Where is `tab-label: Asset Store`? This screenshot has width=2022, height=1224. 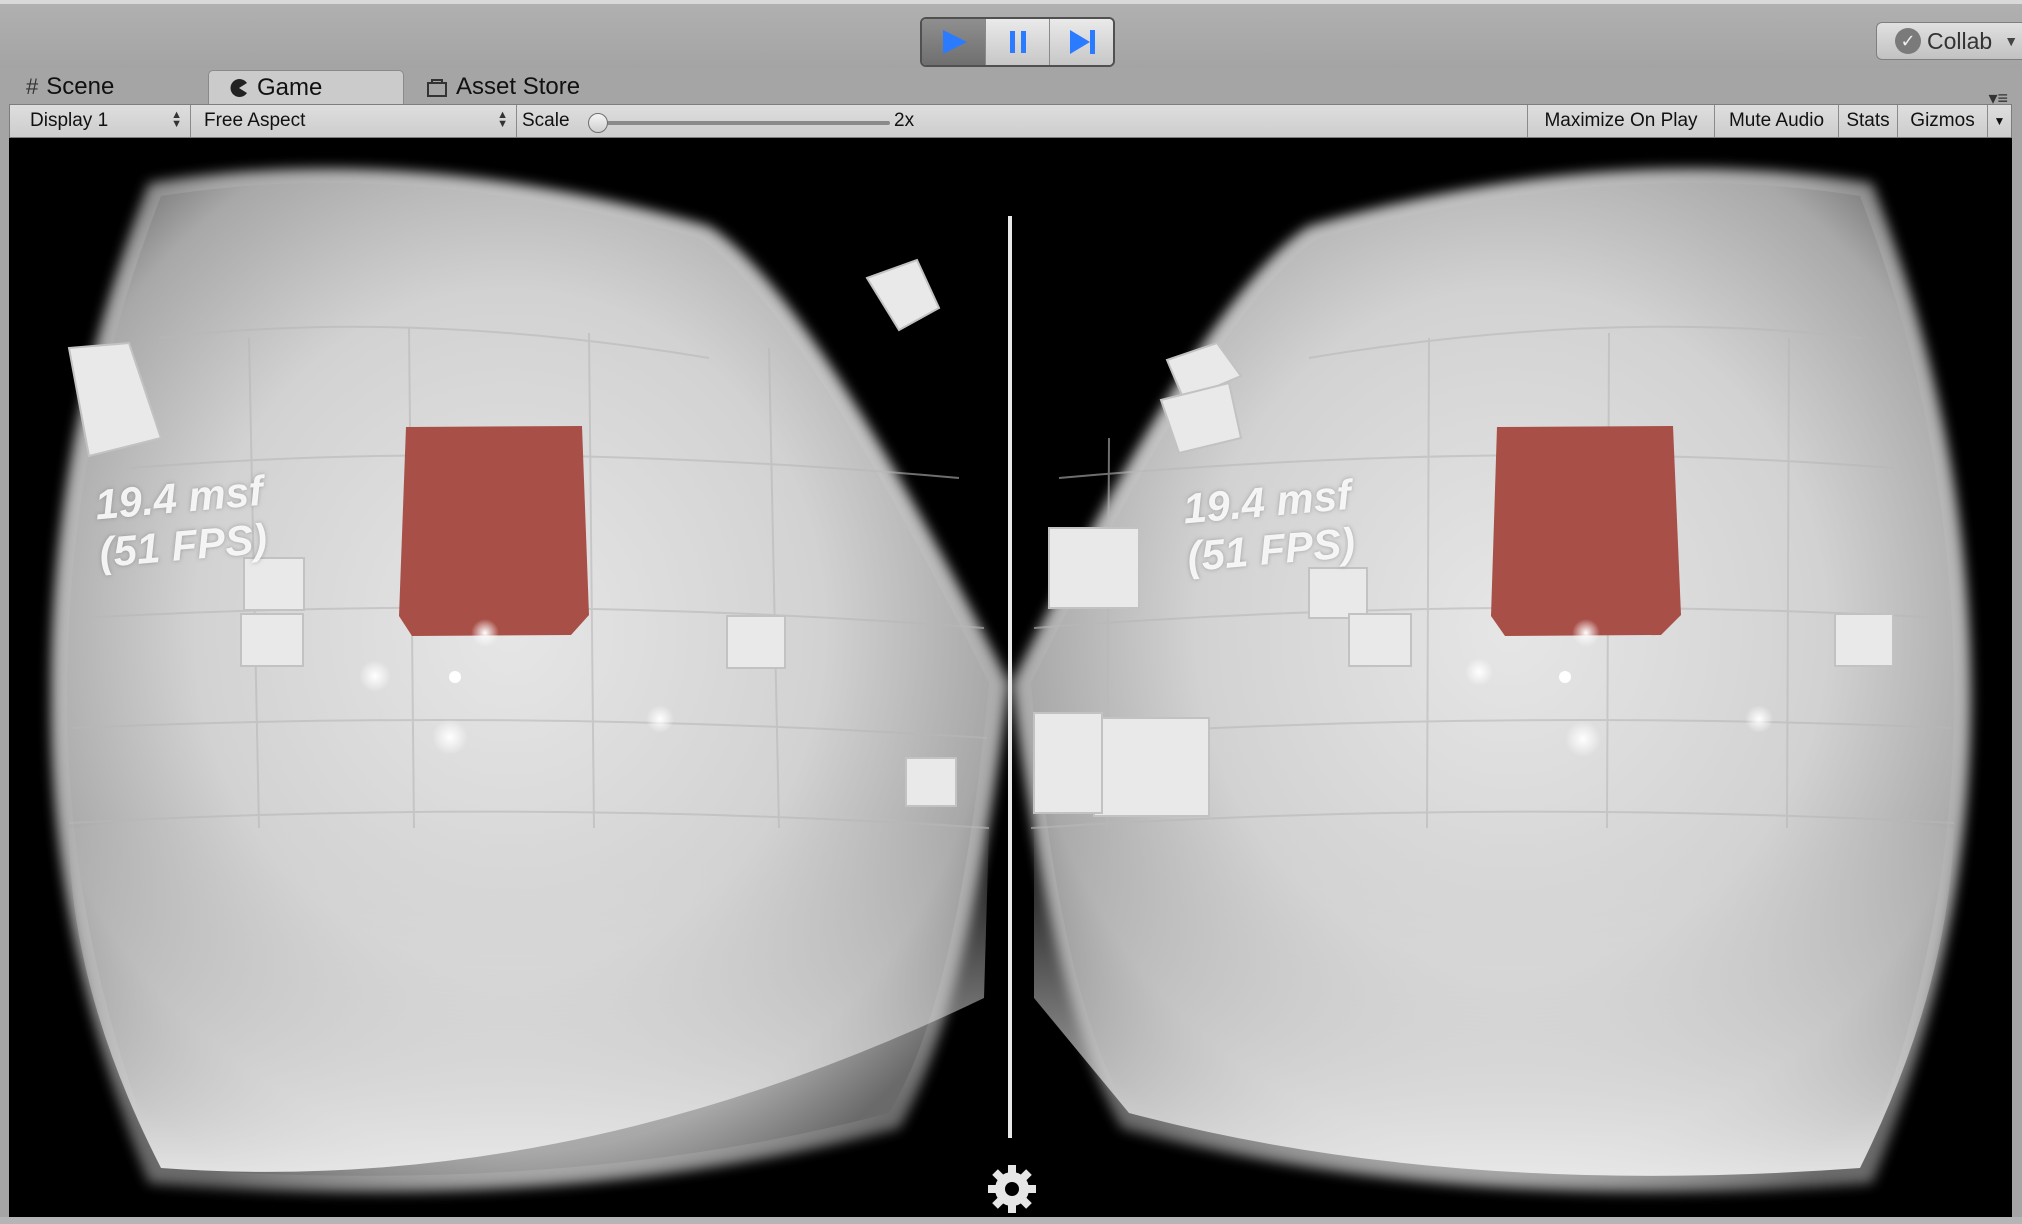 tab-label: Asset Store is located at coordinates (518, 86).